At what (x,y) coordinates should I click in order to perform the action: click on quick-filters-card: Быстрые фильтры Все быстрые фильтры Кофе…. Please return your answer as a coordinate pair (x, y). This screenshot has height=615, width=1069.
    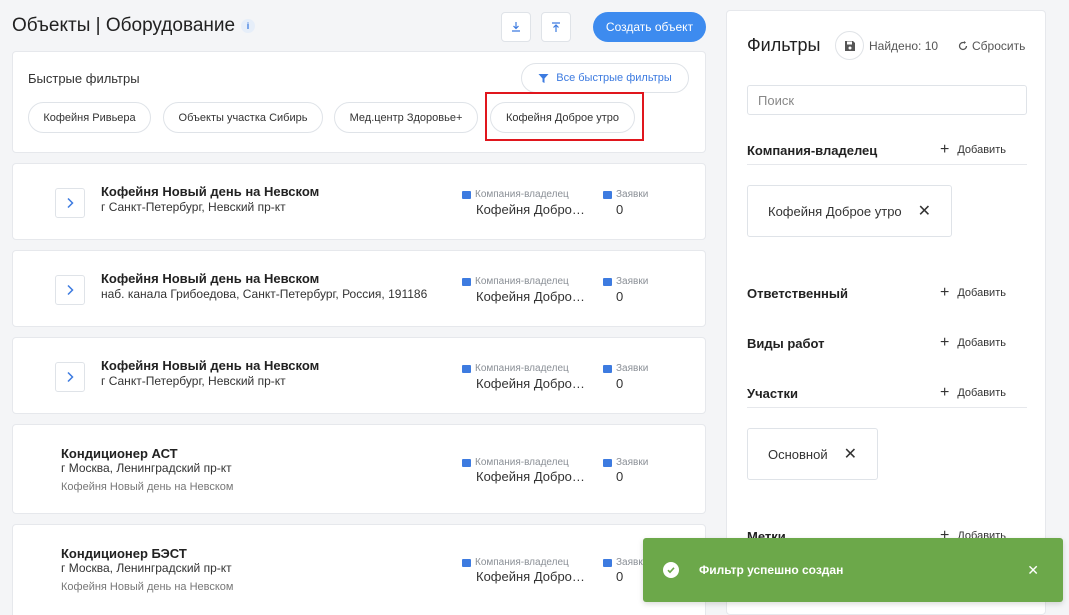
    Looking at the image, I should click on (359, 102).